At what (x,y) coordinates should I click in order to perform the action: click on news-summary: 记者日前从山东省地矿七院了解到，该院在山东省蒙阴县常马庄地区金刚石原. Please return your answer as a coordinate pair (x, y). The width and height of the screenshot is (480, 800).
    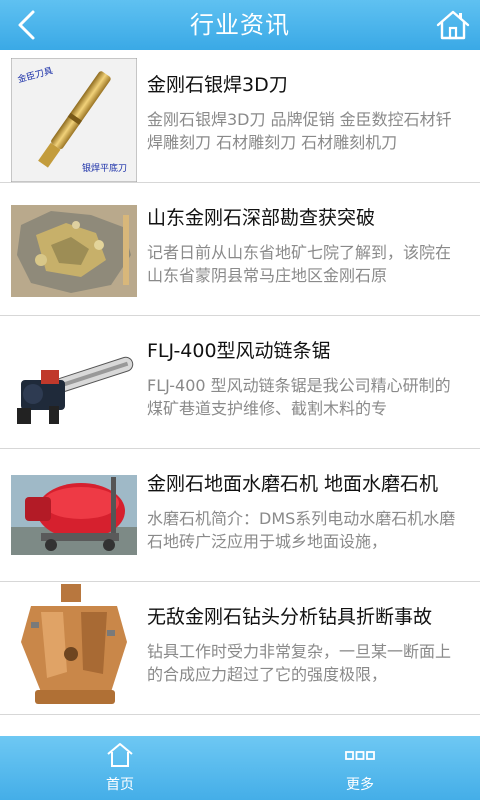
    Looking at the image, I should click on (299, 264).